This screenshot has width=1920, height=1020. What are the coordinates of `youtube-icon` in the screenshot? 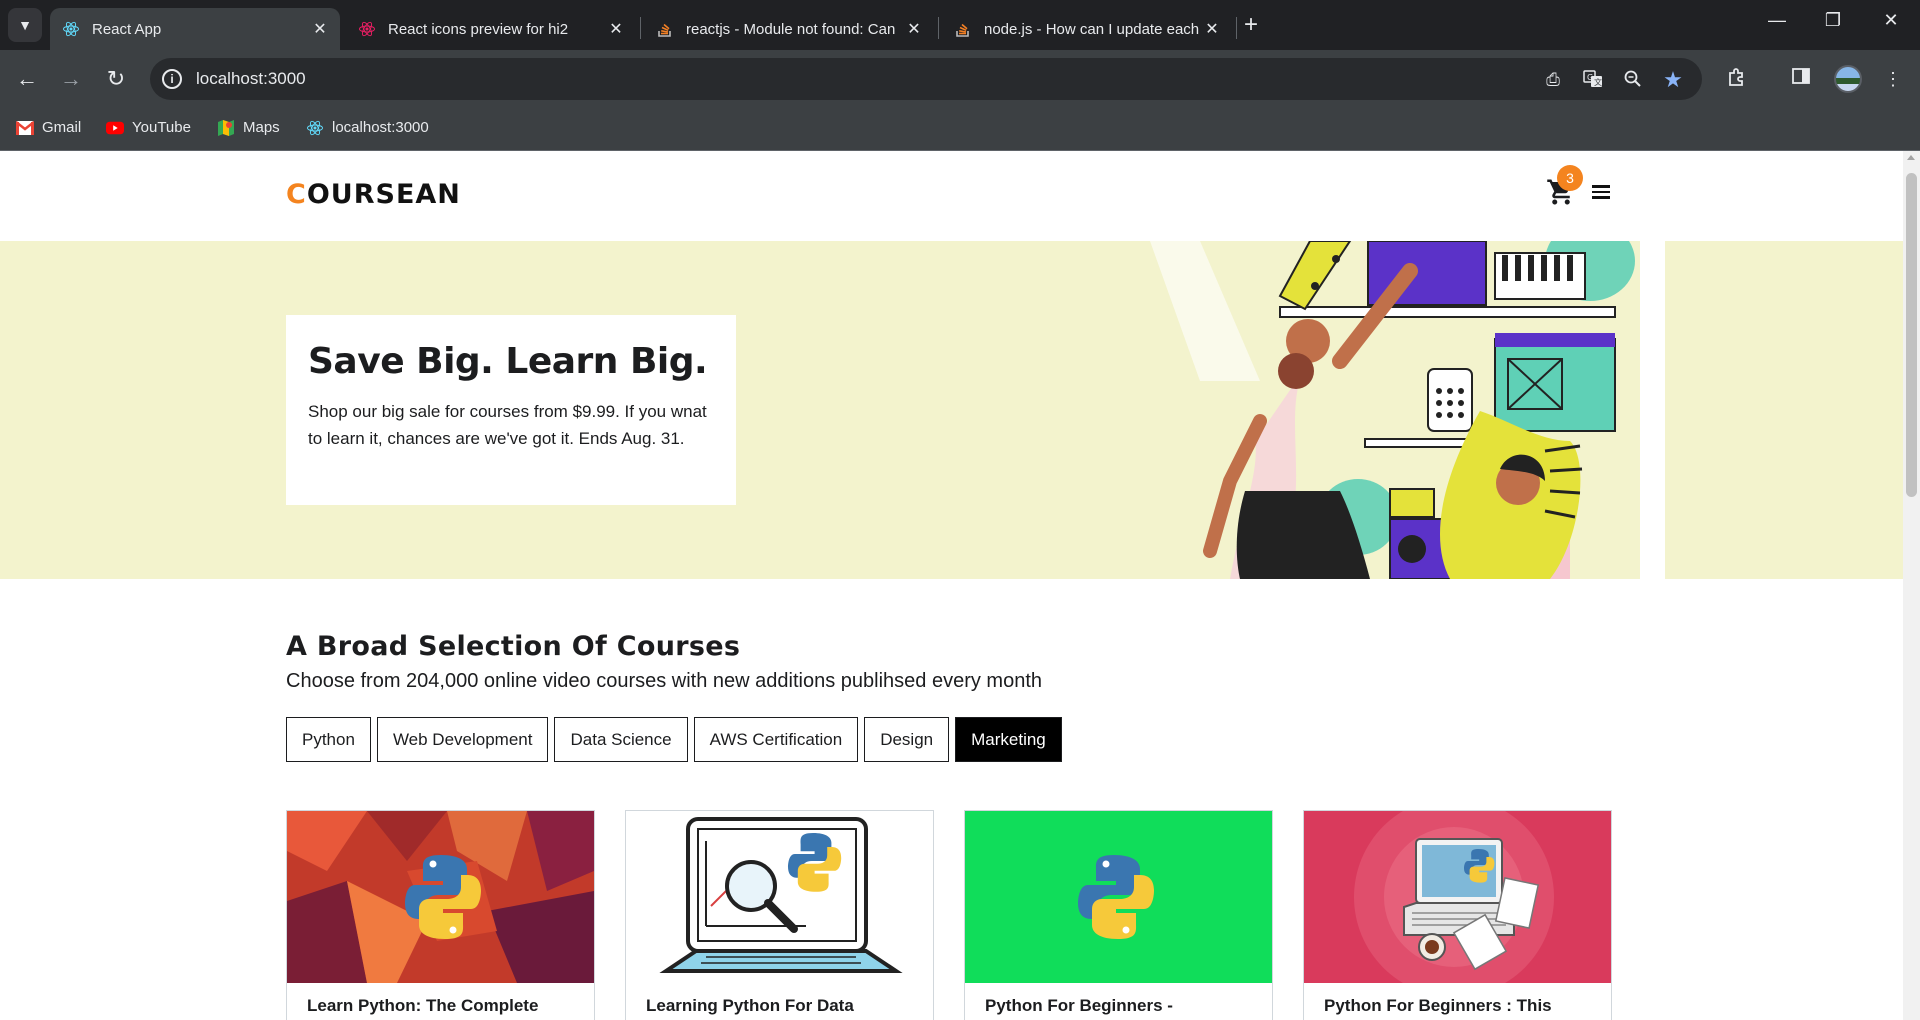 It's located at (115, 128).